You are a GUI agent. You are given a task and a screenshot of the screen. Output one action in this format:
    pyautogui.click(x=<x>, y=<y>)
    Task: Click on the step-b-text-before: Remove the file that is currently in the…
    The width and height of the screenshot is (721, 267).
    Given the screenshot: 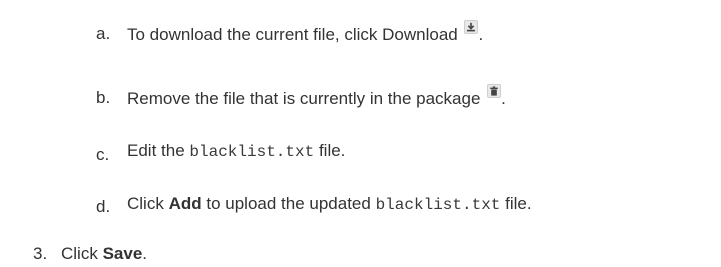 What is the action you would take?
    pyautogui.click(x=304, y=98)
    